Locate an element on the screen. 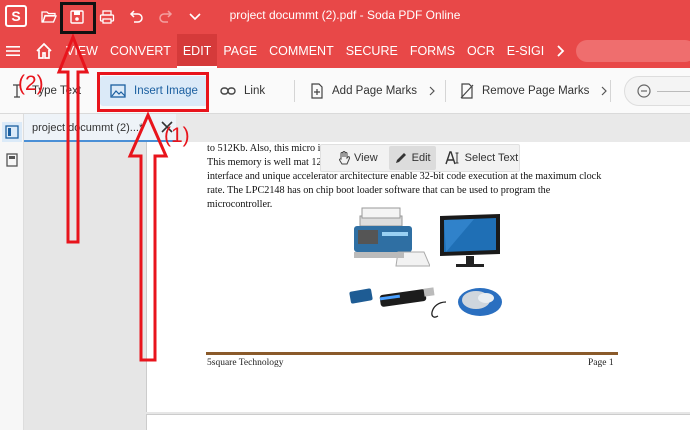  annotation-label-2: (2) is located at coordinates (31, 83).